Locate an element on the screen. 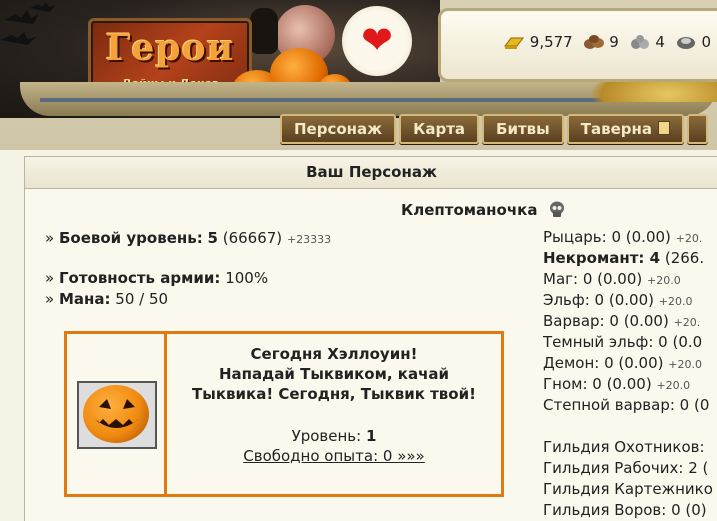  event-level: Уровень: 1 is located at coordinates (334, 436).